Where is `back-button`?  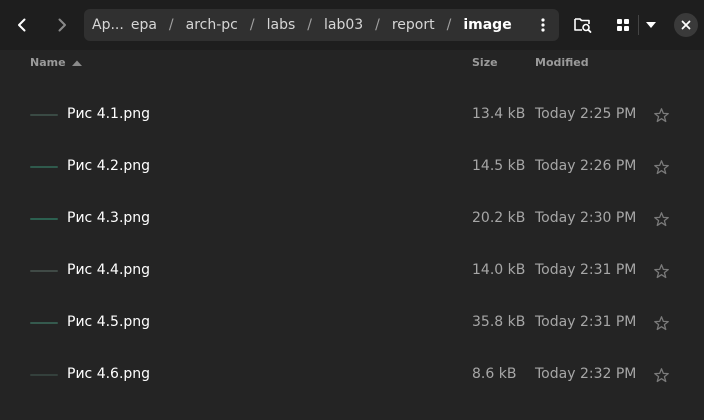 back-button is located at coordinates (22, 25).